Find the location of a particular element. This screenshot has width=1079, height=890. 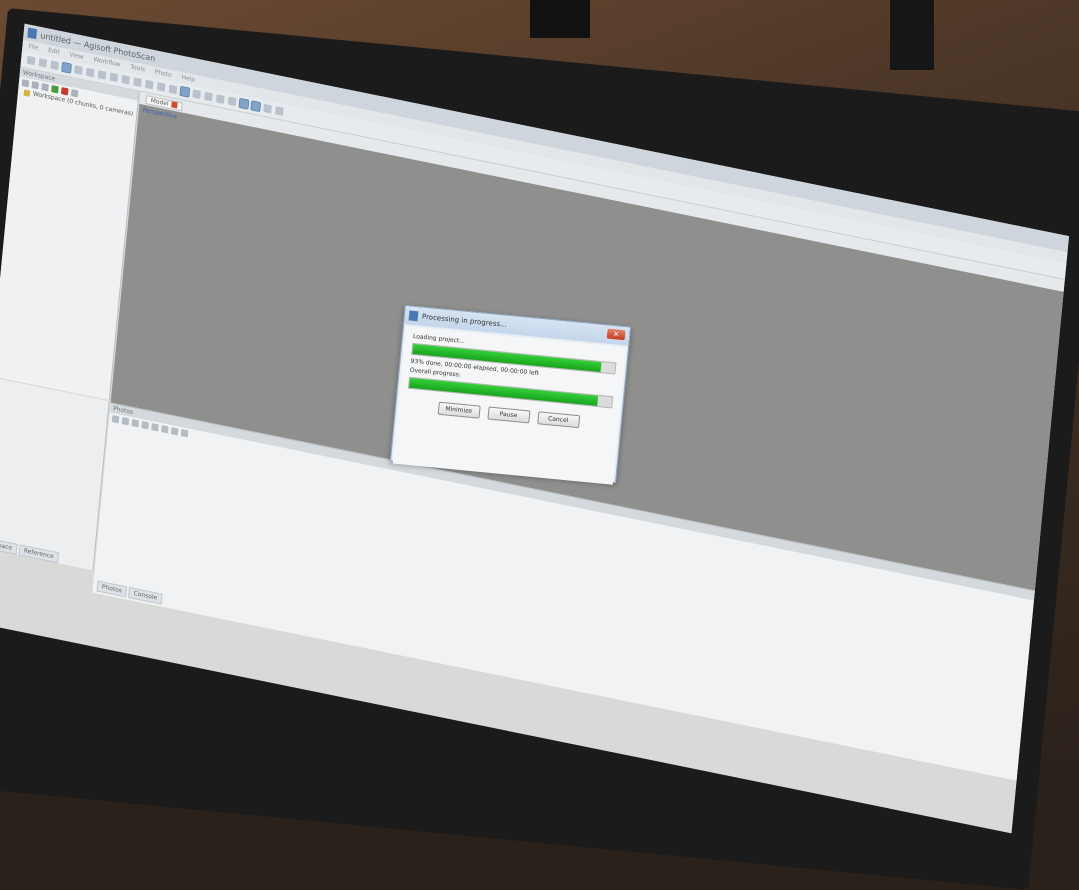

workspace-icon is located at coordinates (27, 93).